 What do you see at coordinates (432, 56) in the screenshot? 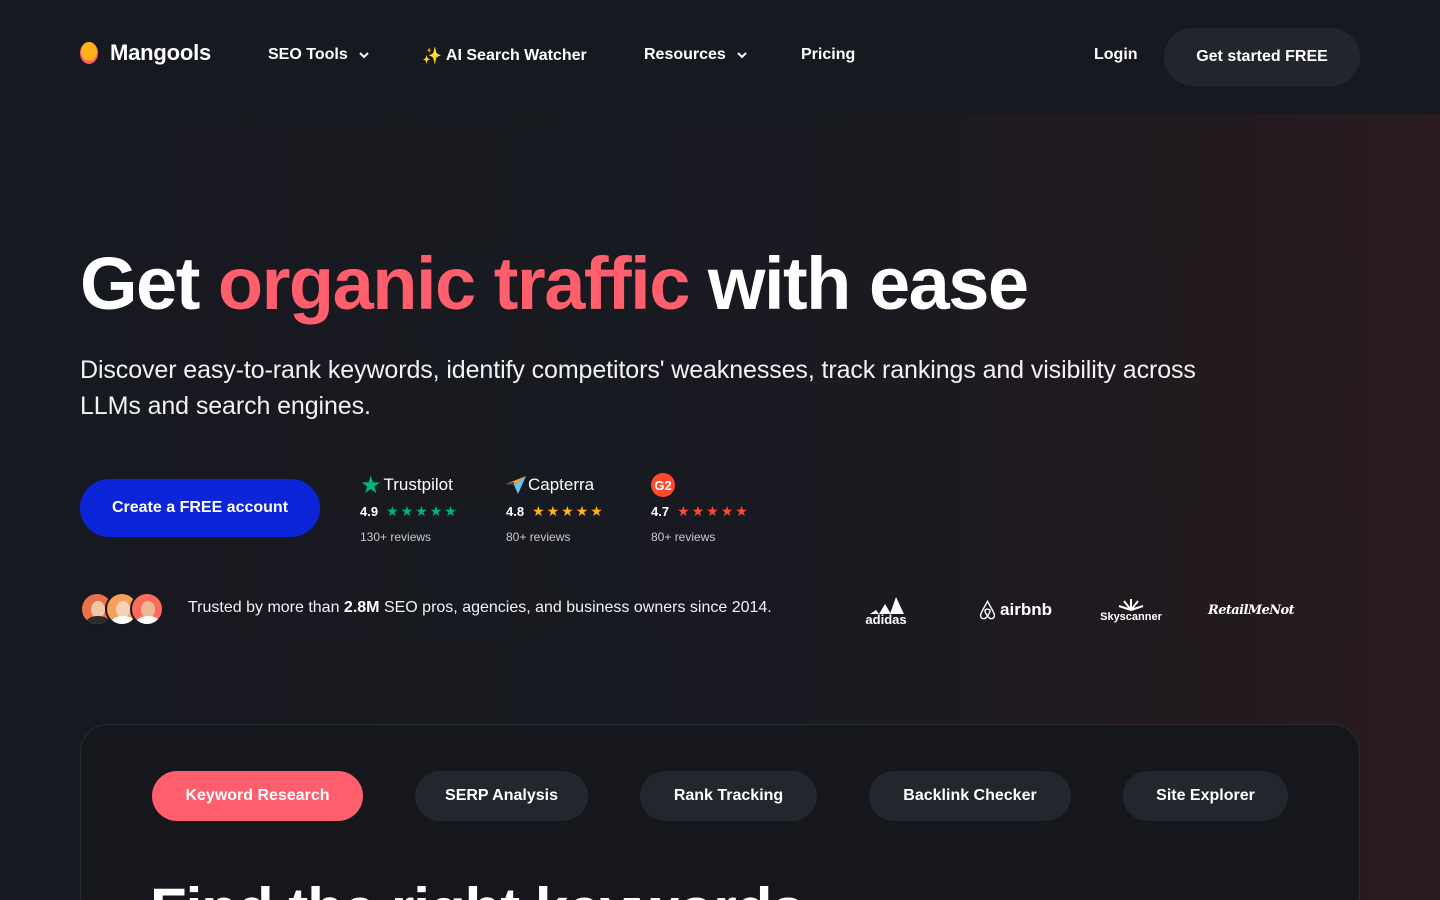
I see `sparkle-icon: ✨` at bounding box center [432, 56].